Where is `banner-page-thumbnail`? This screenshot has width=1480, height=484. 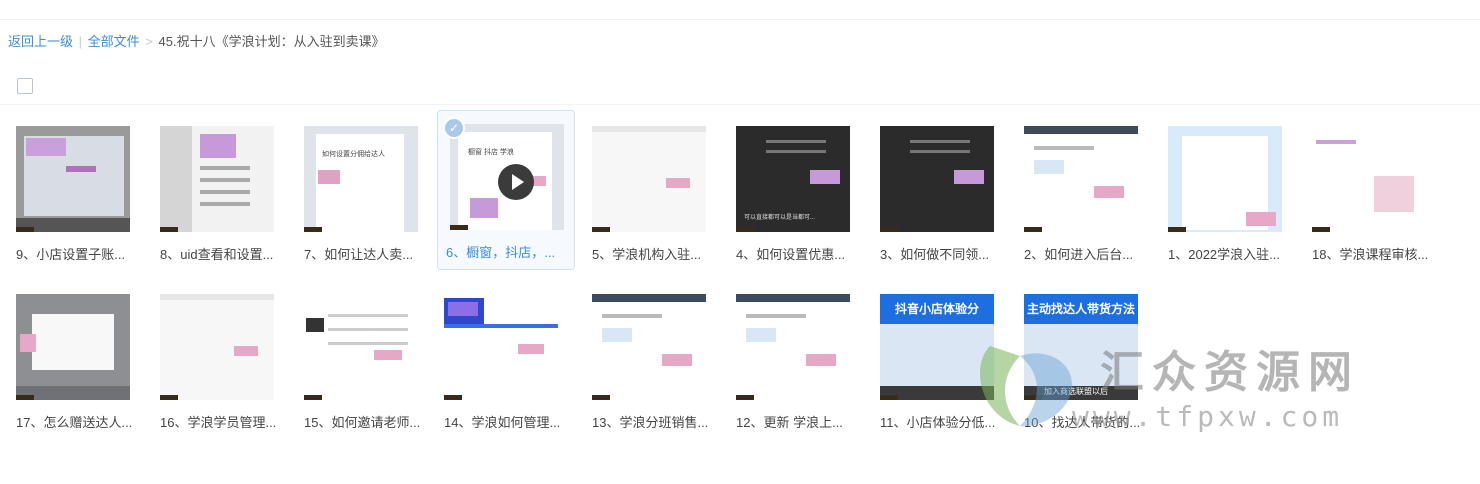 banner-page-thumbnail is located at coordinates (501, 347).